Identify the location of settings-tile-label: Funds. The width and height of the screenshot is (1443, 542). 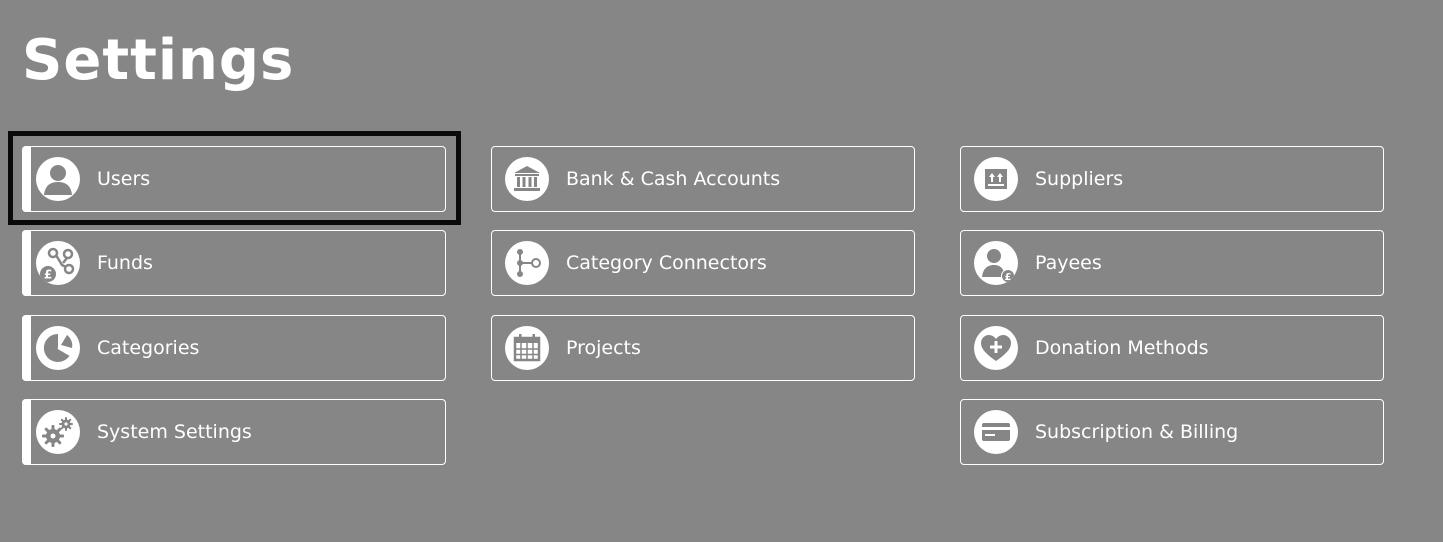
(125, 263).